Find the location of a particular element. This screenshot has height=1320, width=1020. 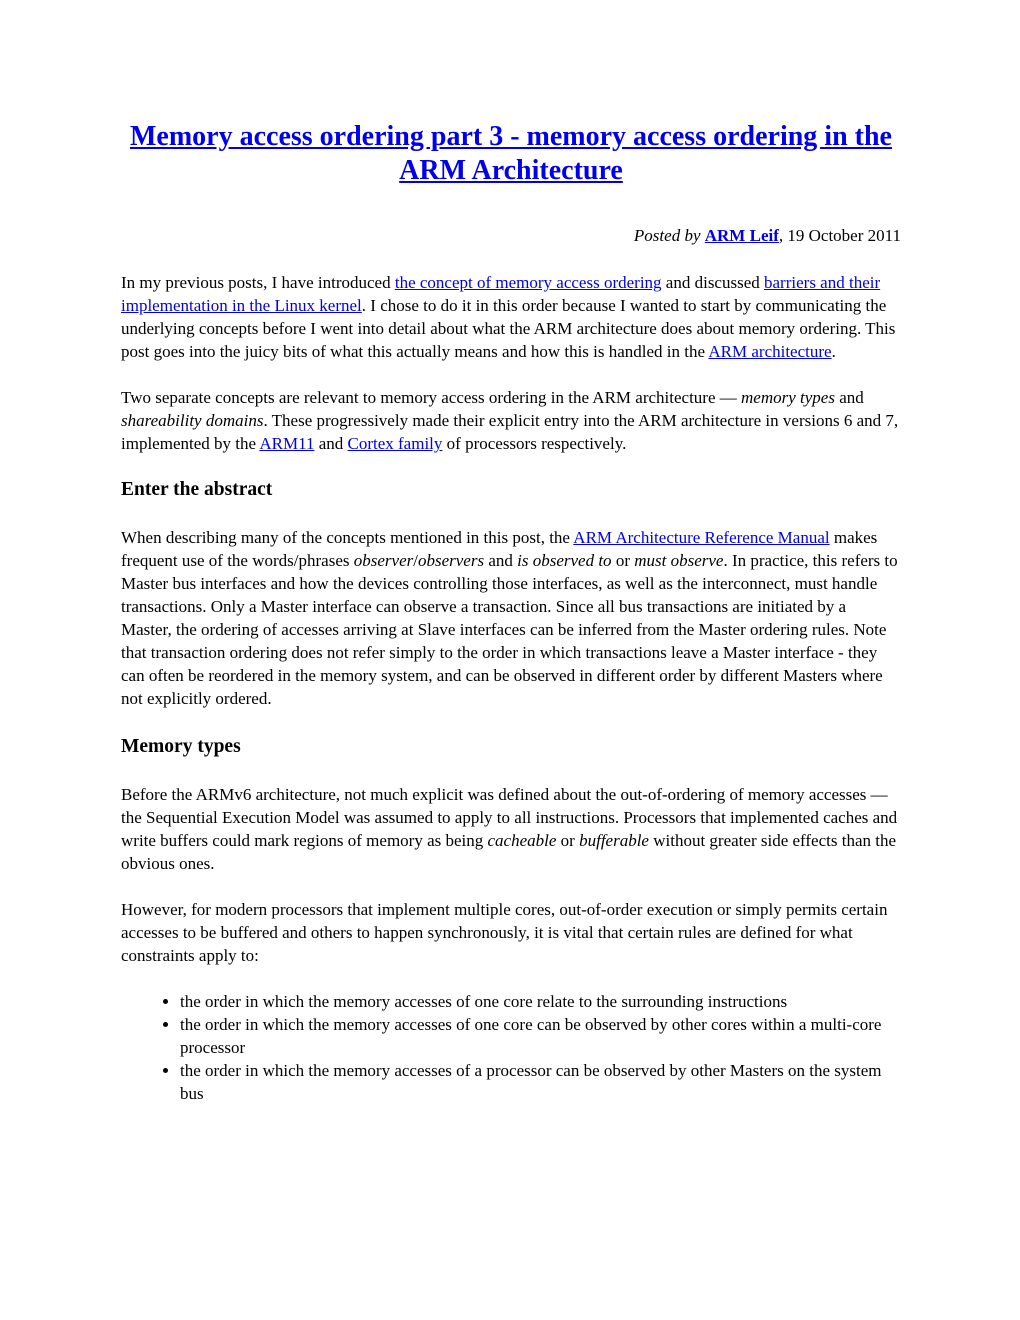

emphasis: cacheable is located at coordinates (522, 840).